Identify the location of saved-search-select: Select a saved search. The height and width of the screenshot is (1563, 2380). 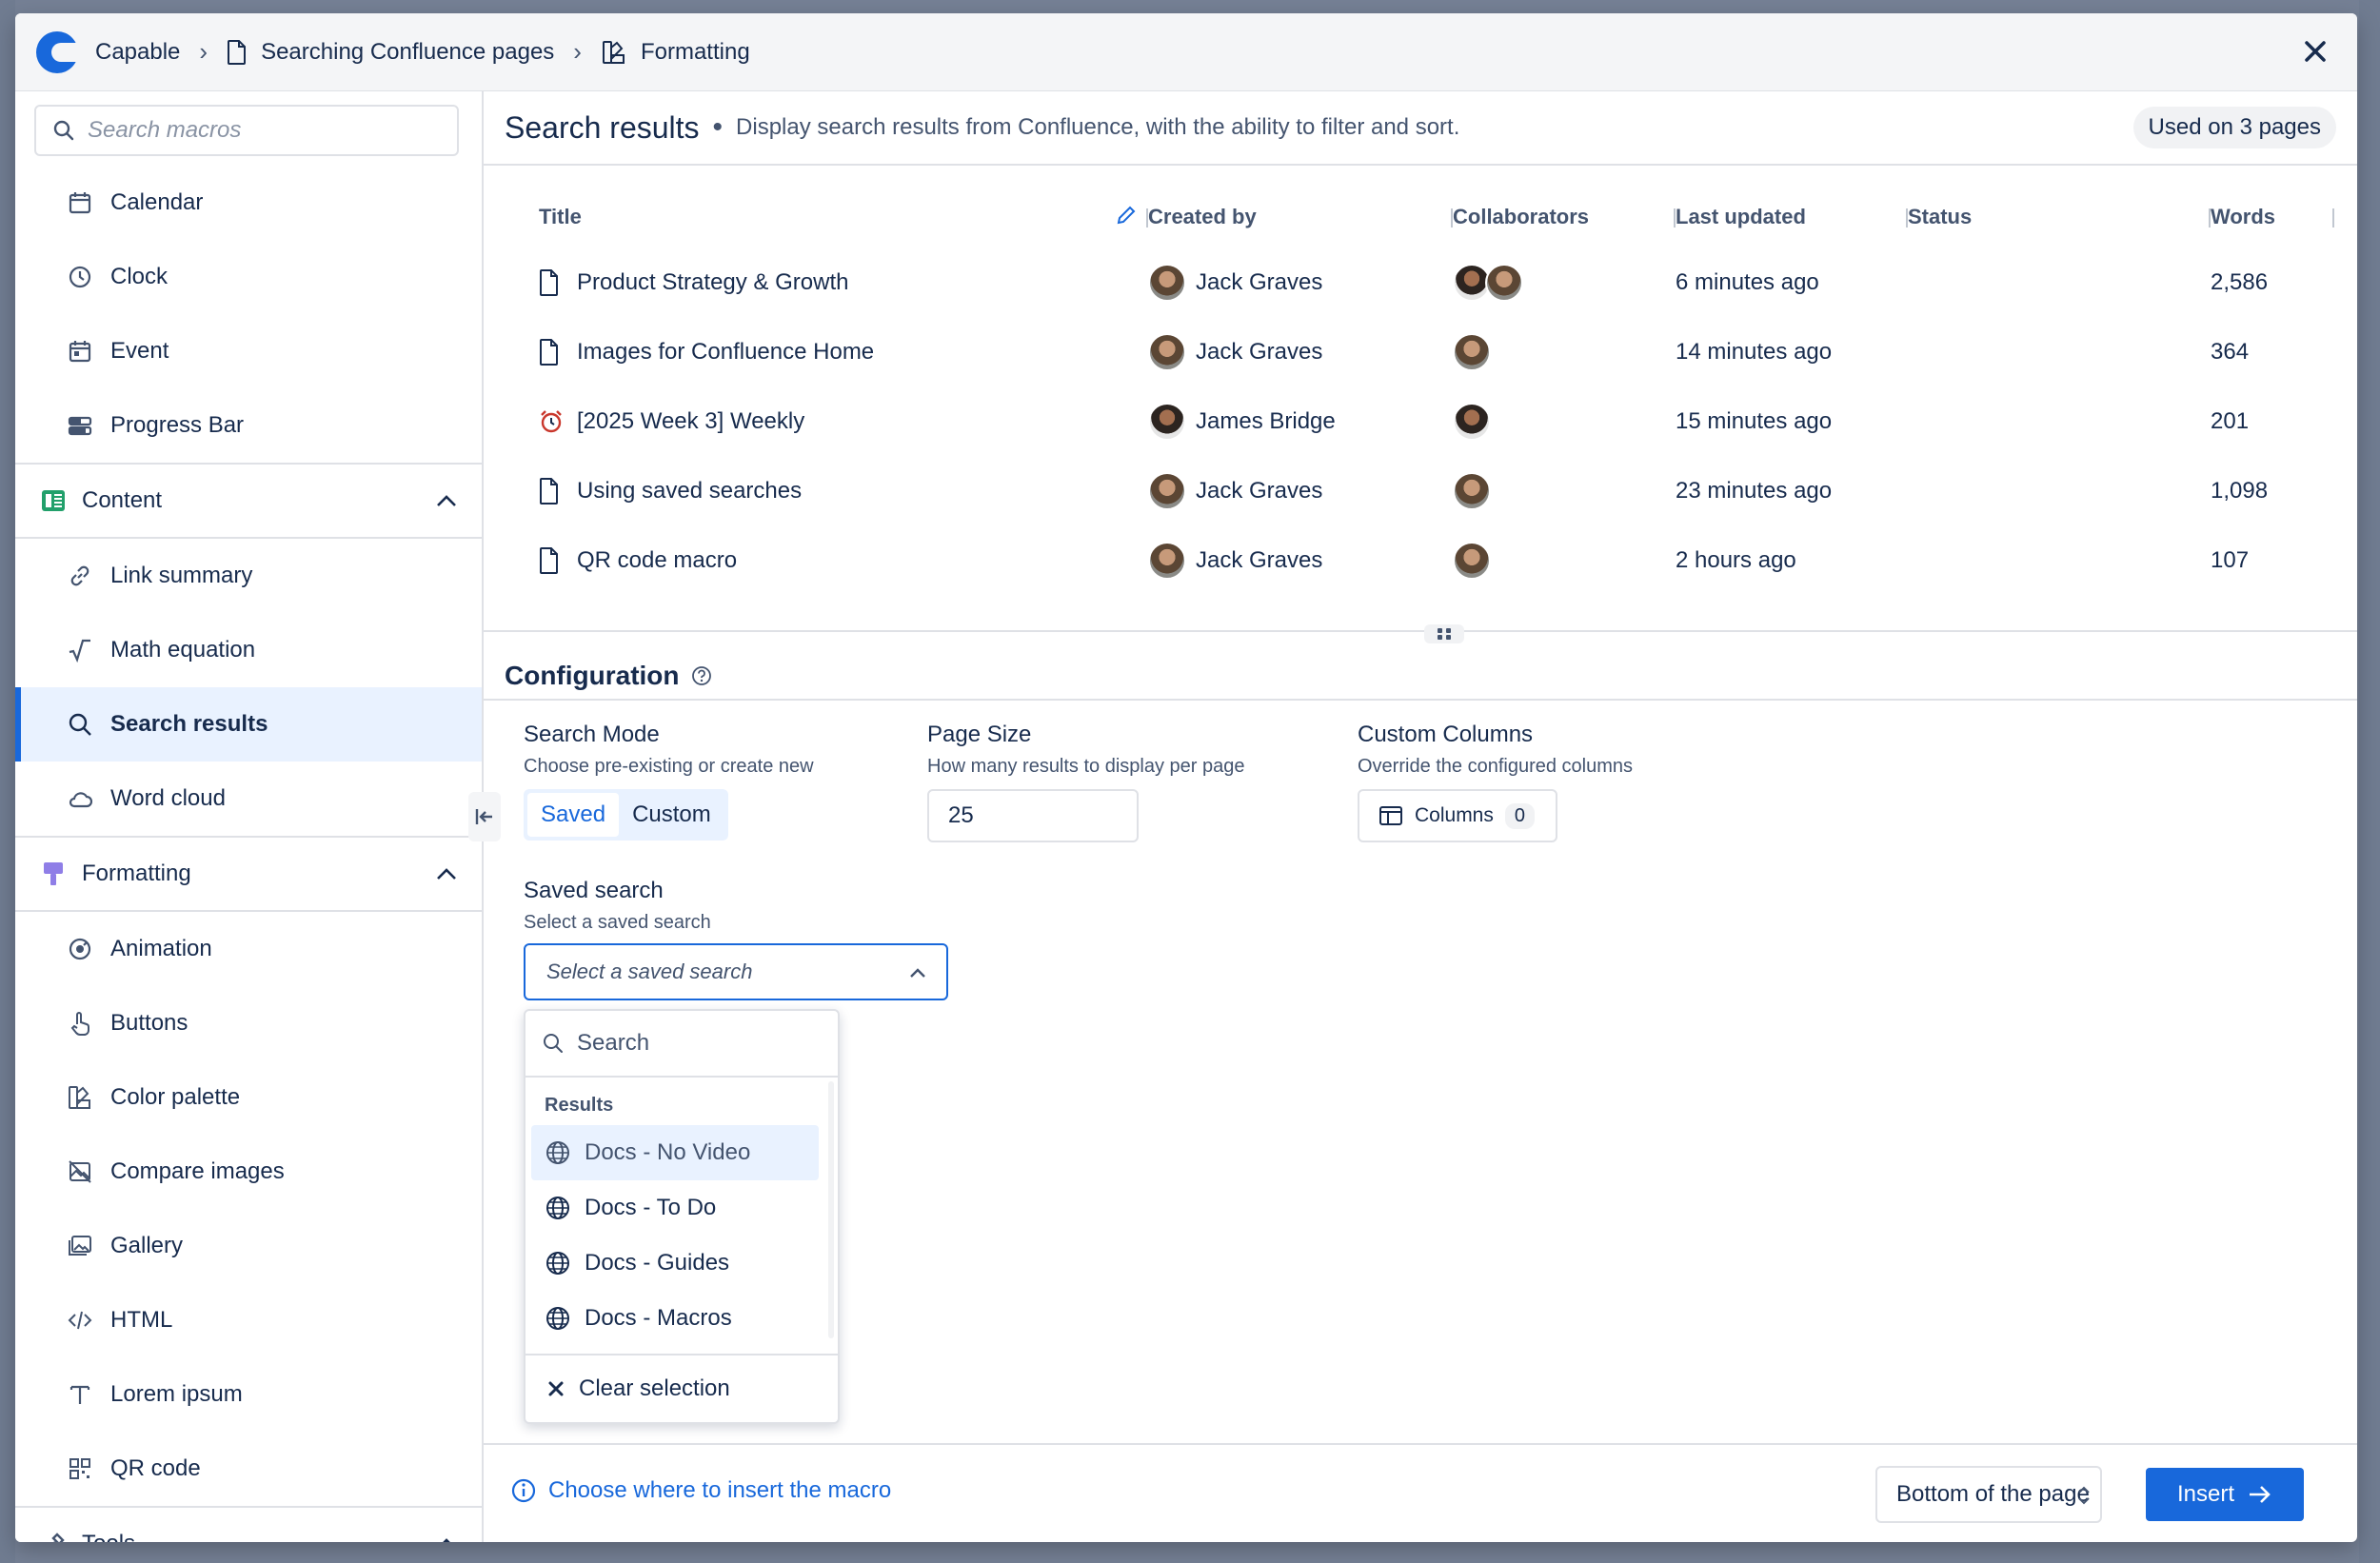
(736, 972).